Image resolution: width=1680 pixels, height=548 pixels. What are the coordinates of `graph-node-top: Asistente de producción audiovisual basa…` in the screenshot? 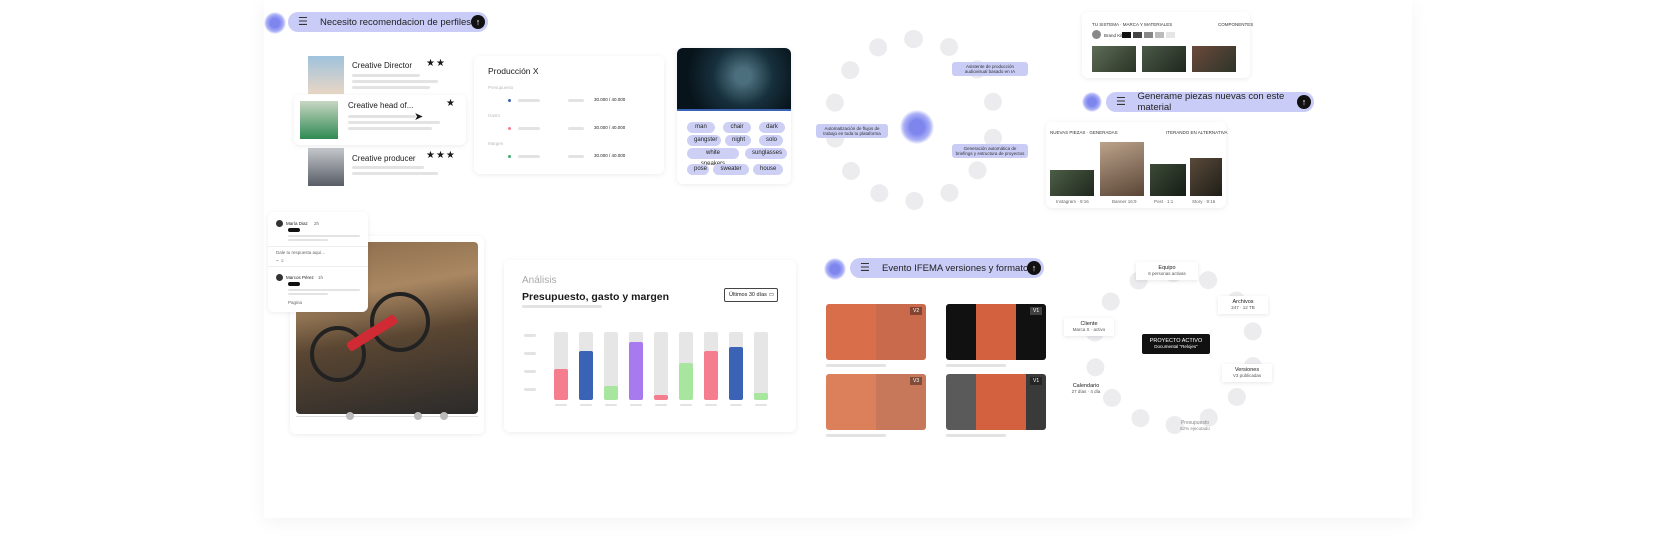 It's located at (990, 69).